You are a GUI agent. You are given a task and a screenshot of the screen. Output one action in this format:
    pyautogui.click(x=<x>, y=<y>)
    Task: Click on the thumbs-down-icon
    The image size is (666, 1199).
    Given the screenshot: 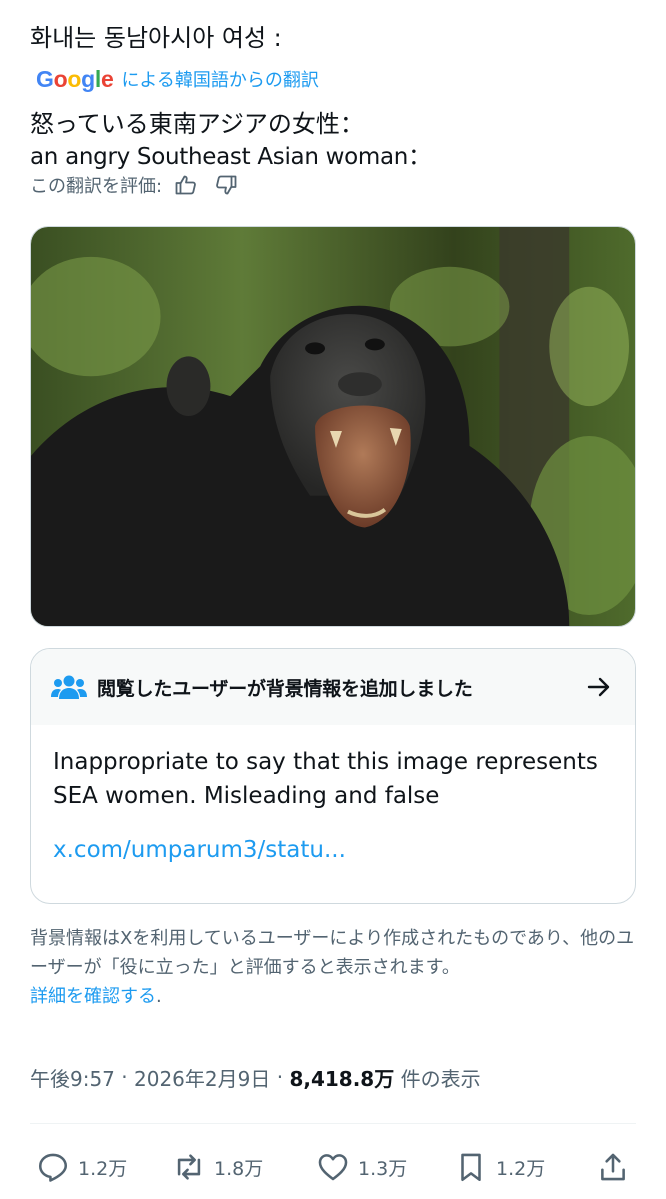 What is the action you would take?
    pyautogui.click(x=226, y=185)
    